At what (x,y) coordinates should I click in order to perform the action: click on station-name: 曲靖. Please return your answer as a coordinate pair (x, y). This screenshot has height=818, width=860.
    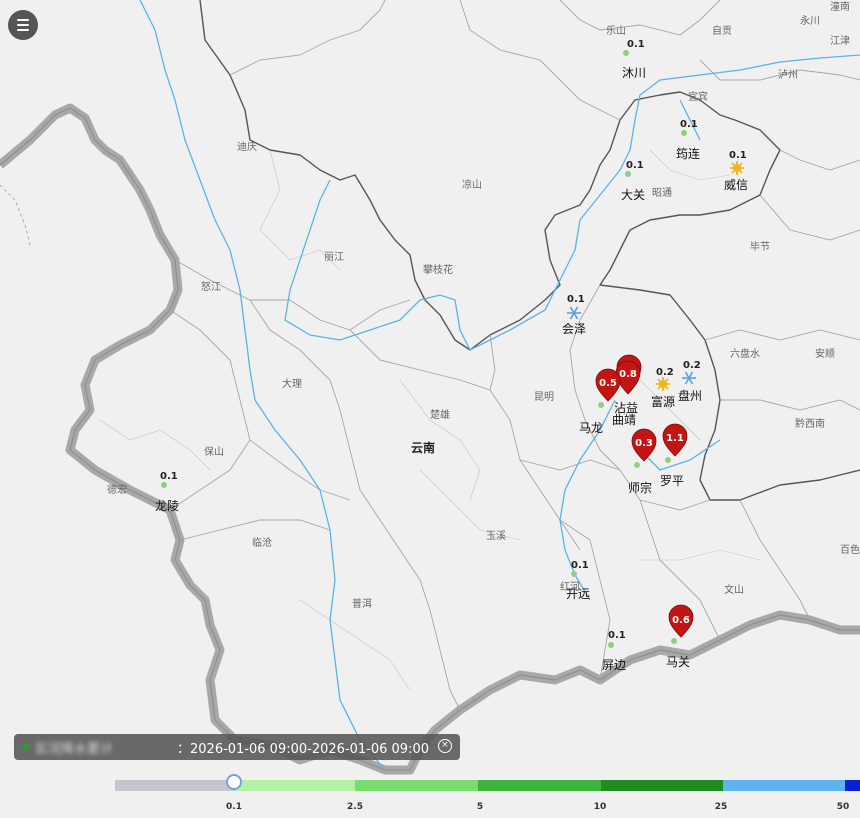
    Looking at the image, I should click on (624, 420).